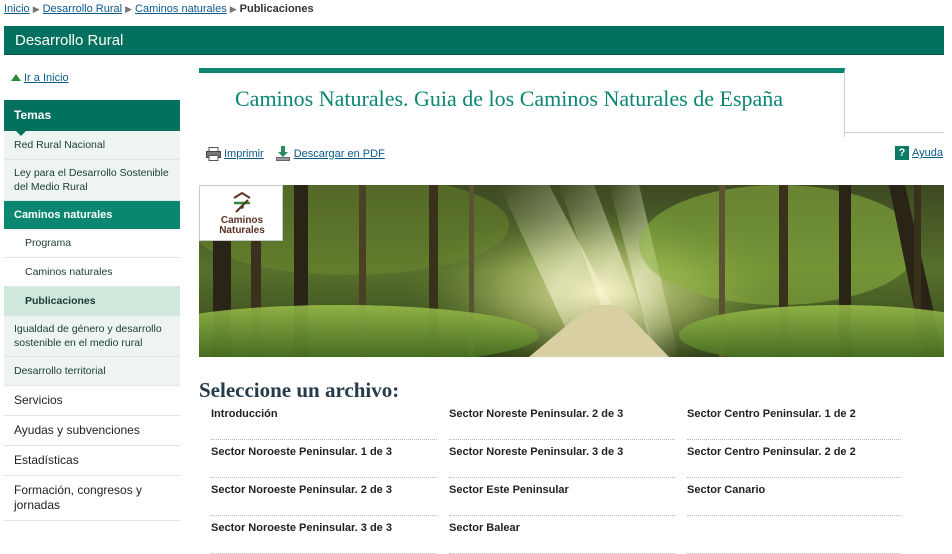 Image resolution: width=952 pixels, height=554 pixels. What do you see at coordinates (60, 301) in the screenshot?
I see `sidebar-item-label: Publicaciones` at bounding box center [60, 301].